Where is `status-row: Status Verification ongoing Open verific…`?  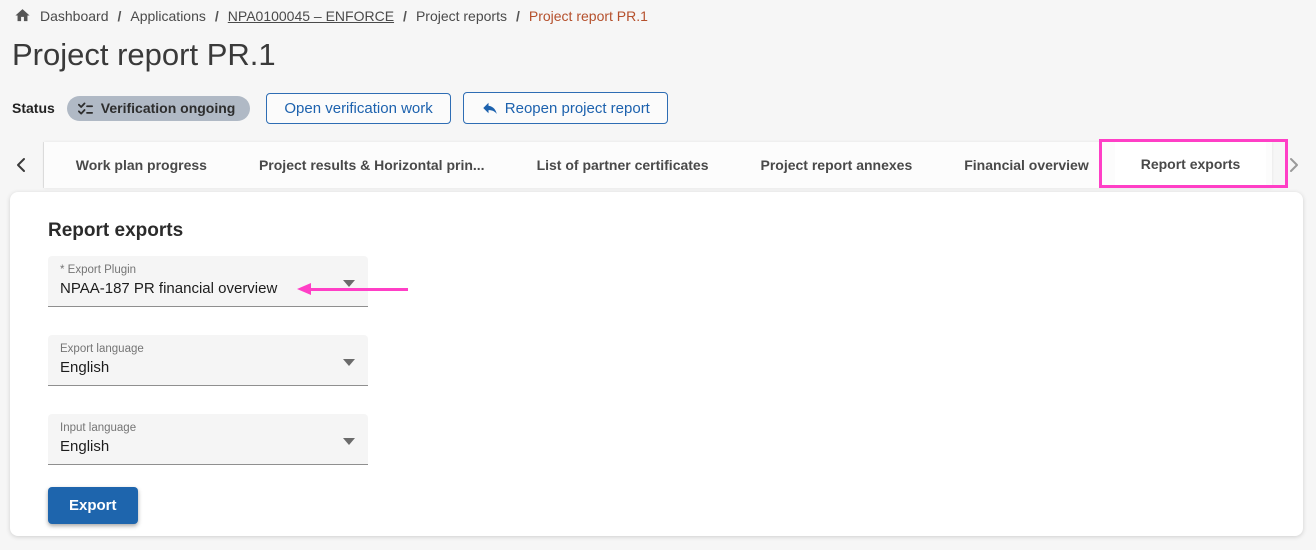 status-row: Status Verification ongoing Open verific… is located at coordinates (664, 108).